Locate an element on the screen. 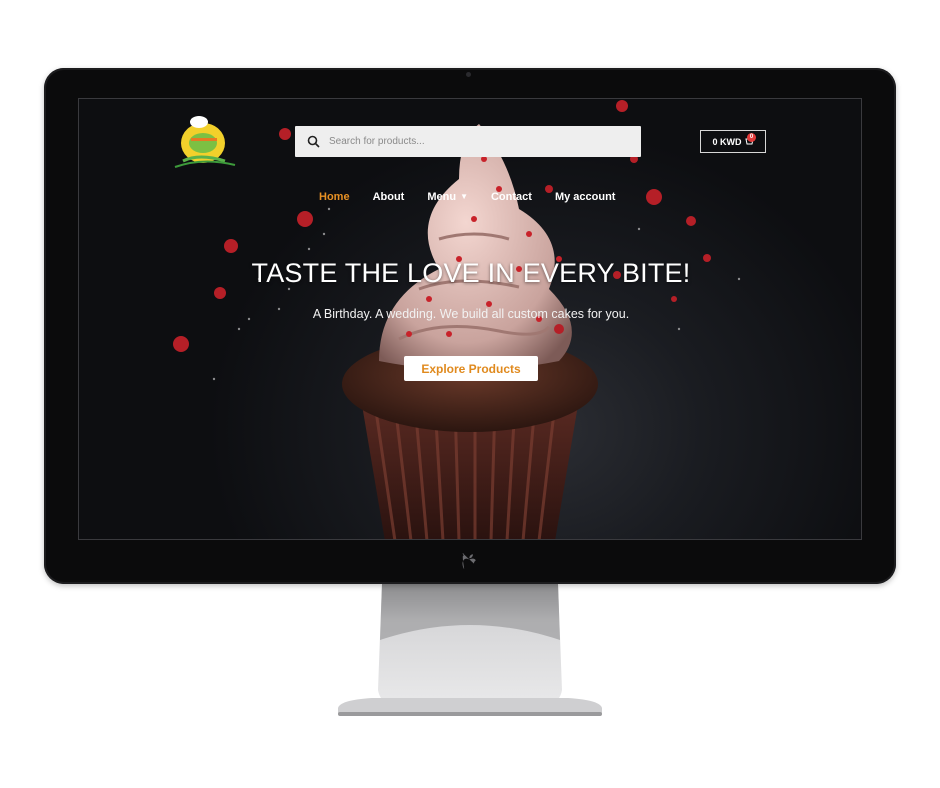 The width and height of the screenshot is (940, 788). main-nav: Home About Menu ▼ Contact My account is located at coordinates (478, 197).